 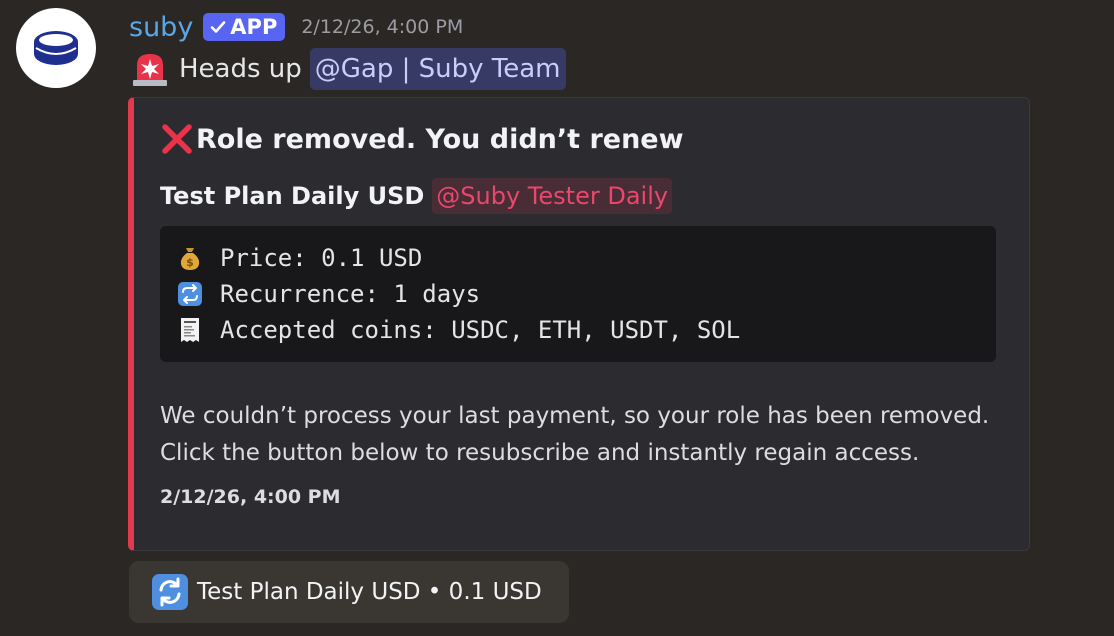 What do you see at coordinates (190, 330) in the screenshot?
I see `receipt-icon` at bounding box center [190, 330].